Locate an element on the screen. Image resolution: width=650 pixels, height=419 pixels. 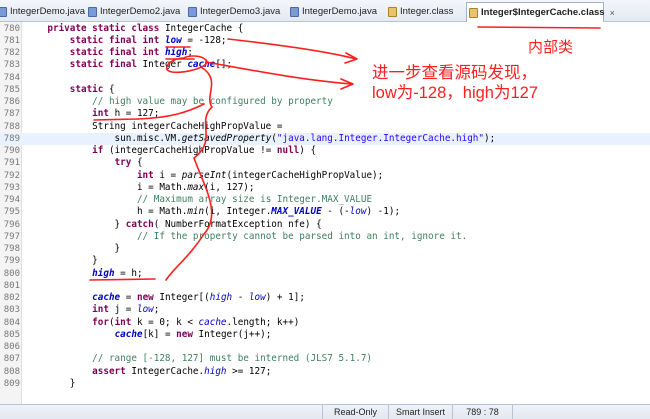
tab-integerdemo2-java: IntegerDemo2.java is located at coordinates (135, 11).